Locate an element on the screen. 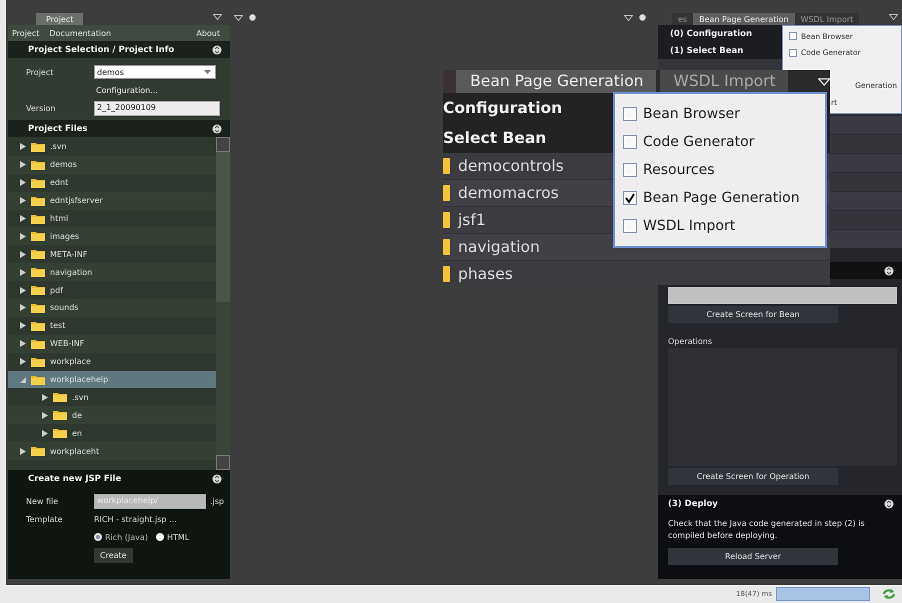 Image resolution: width=902 pixels, height=603 pixels. menu-item: WSDL Import is located at coordinates (720, 226).